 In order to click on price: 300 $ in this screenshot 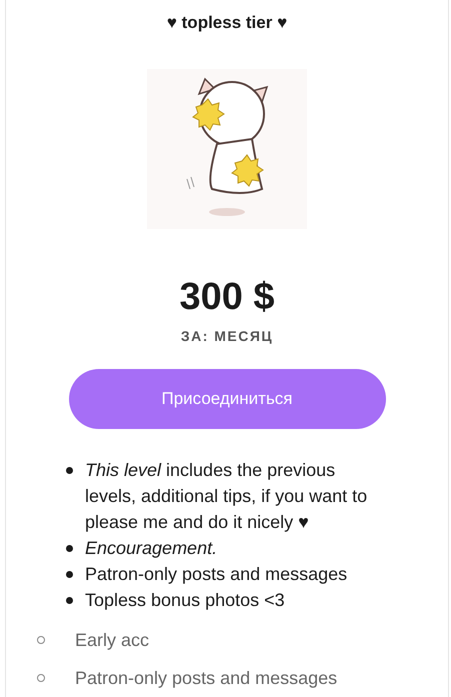, I will do `click(227, 297)`.